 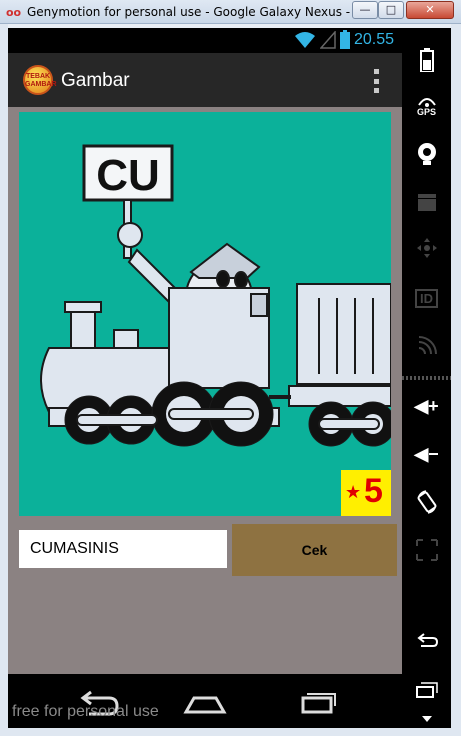 What do you see at coordinates (4, 380) in the screenshot?
I see `window-frame-left` at bounding box center [4, 380].